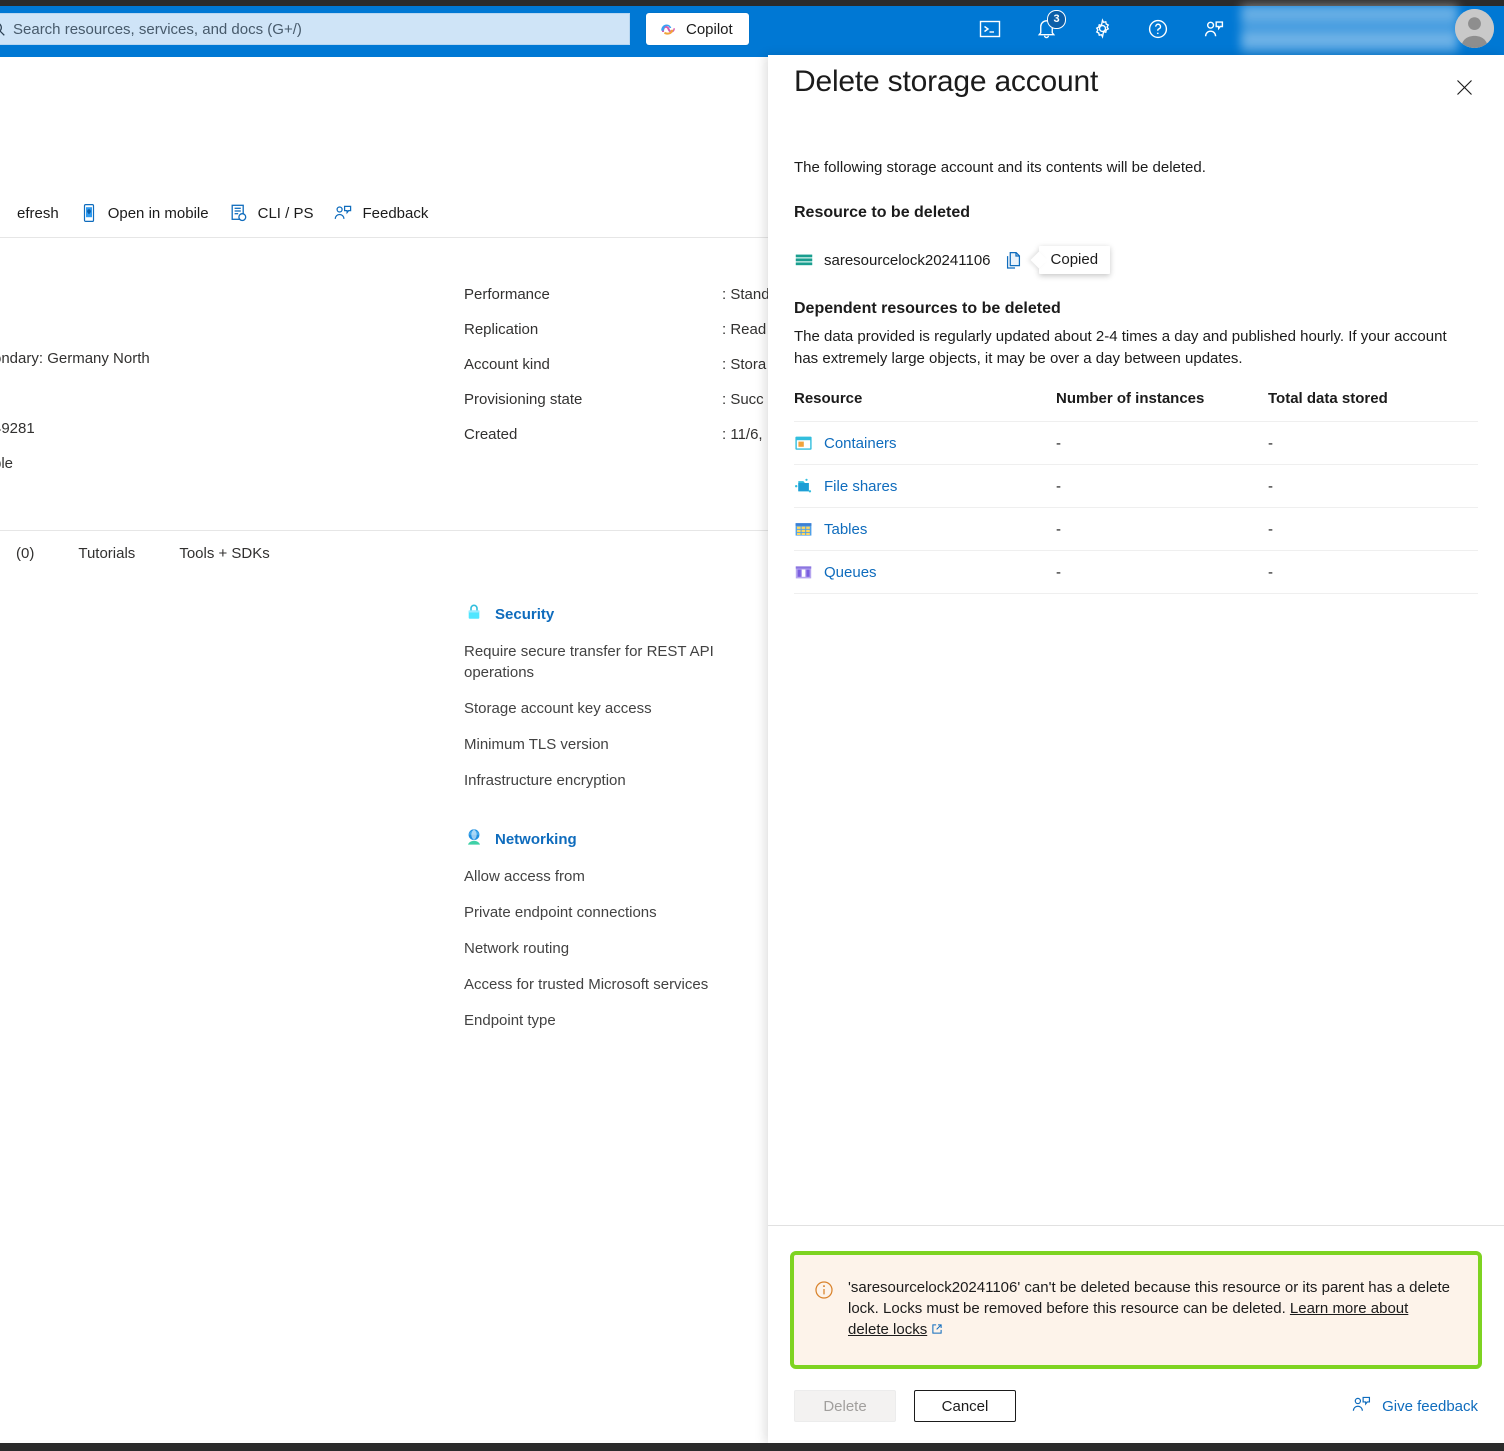 Image resolution: width=1504 pixels, height=1451 pixels. What do you see at coordinates (745, 294) in the screenshot?
I see `property-value: : Stand` at bounding box center [745, 294].